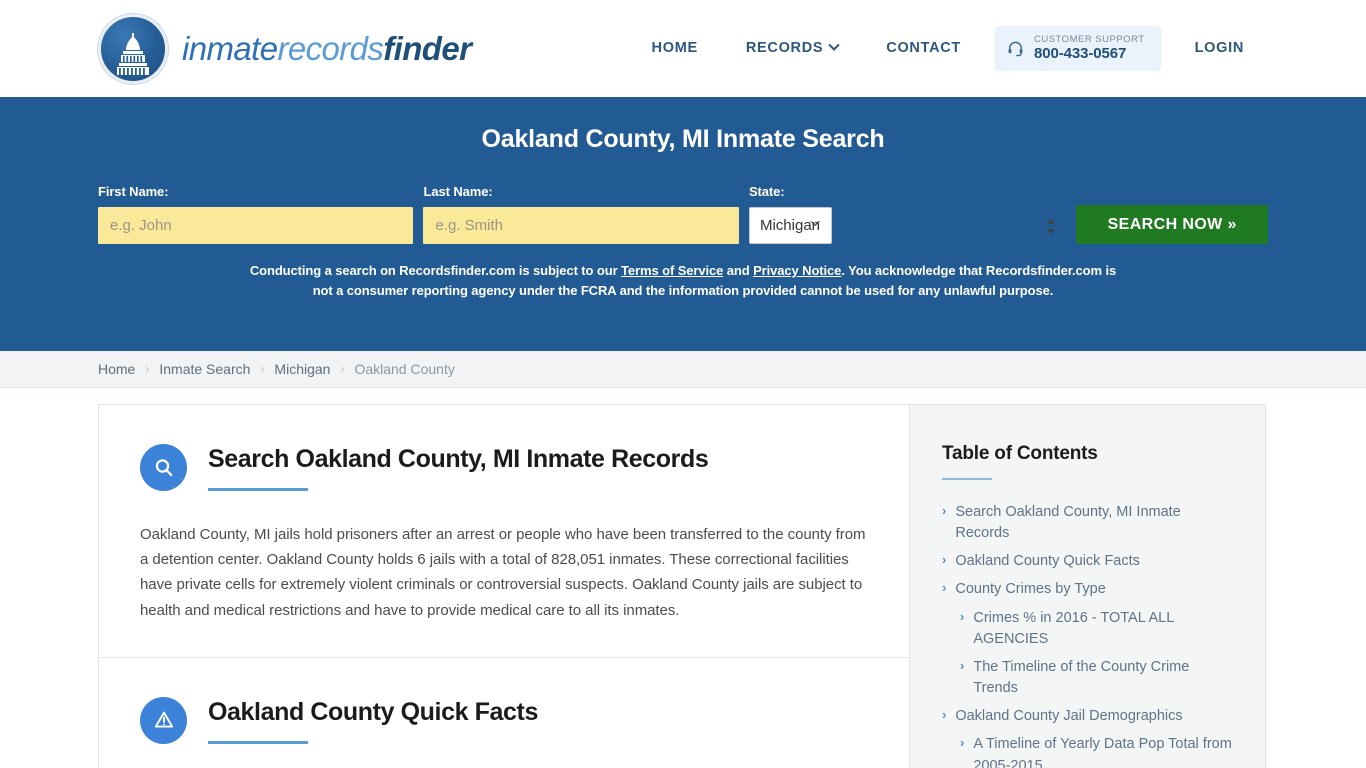  I want to click on support-label: CUSTOMER SUPPORT, so click(1089, 39).